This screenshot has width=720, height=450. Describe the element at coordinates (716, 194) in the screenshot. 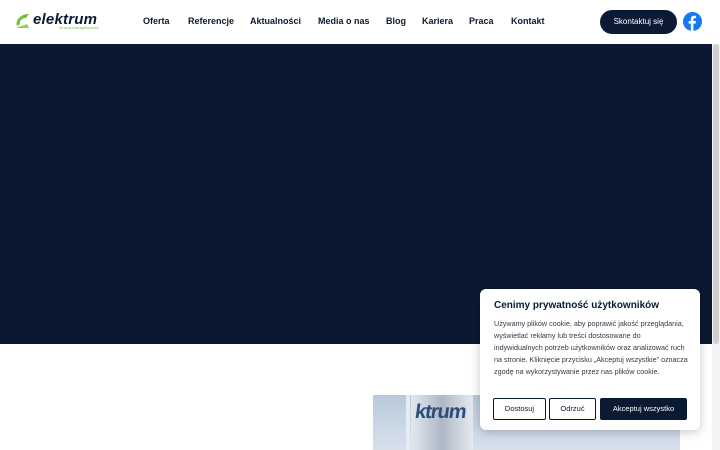

I see `scrollbar-thumb` at that location.